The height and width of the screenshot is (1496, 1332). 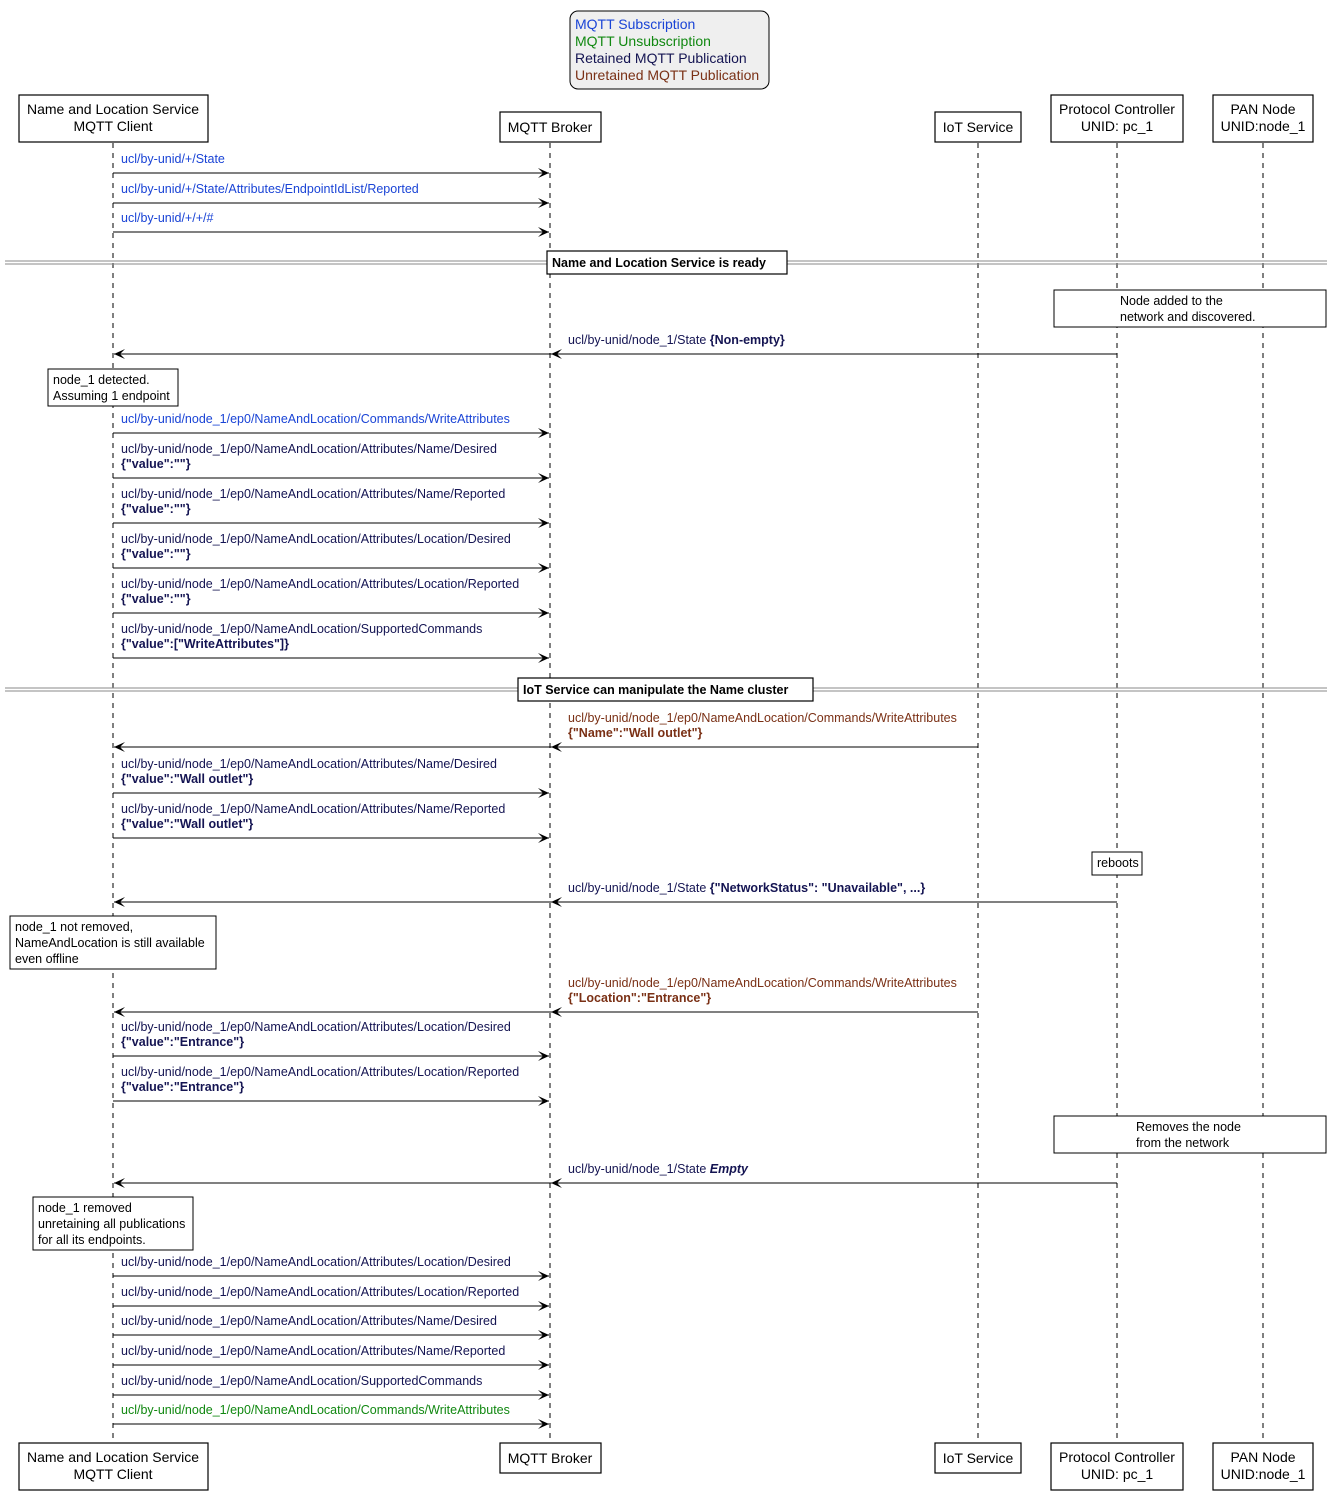 I want to click on message-label: {"Location":"Entrance"}, so click(x=639, y=998).